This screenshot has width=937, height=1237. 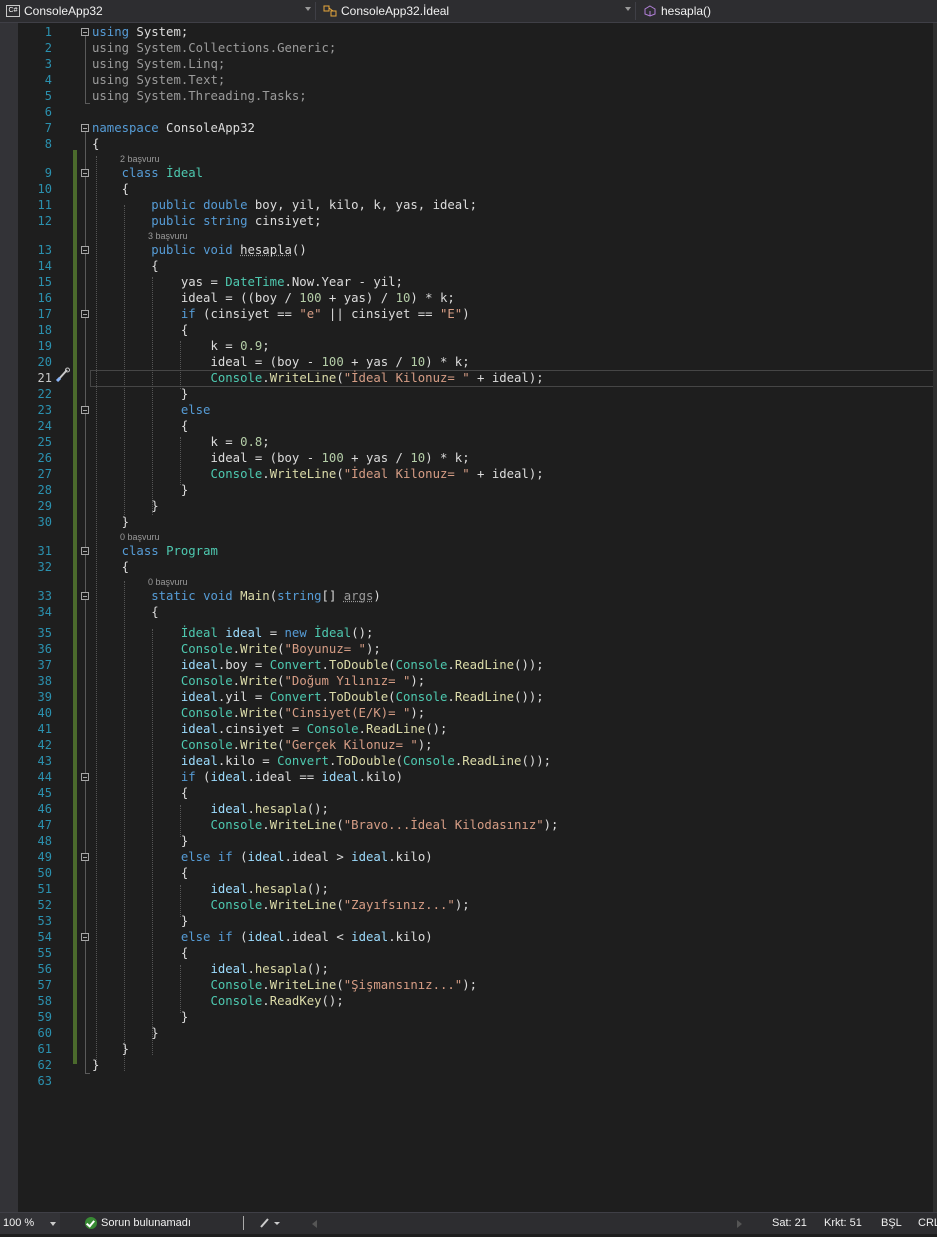 I want to click on code-line: Console.Write("Doğum Yılınız= ");, so click(x=303, y=681).